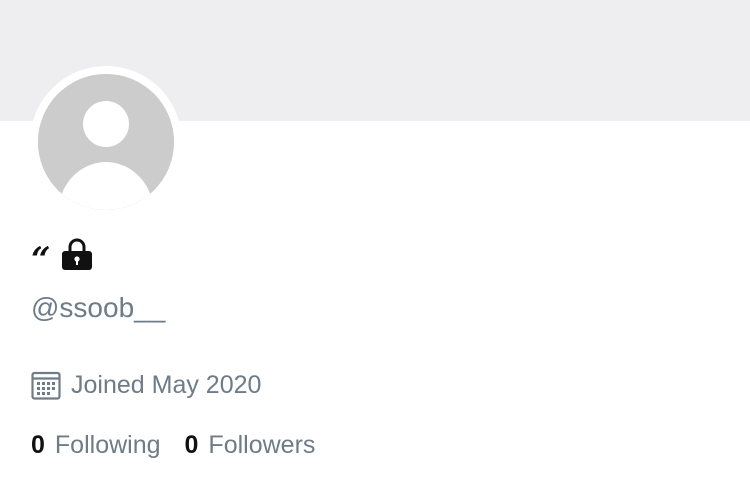 This screenshot has height=485, width=750. Describe the element at coordinates (46, 385) in the screenshot. I see `calendar-icon` at that location.